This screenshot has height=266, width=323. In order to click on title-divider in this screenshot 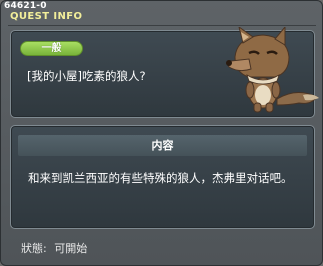, I will do `click(162, 25)`.